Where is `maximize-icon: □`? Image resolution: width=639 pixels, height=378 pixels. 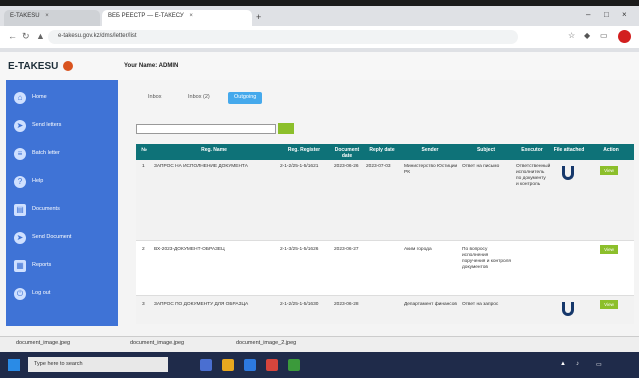
maximize-icon: □ is located at coordinates (606, 14).